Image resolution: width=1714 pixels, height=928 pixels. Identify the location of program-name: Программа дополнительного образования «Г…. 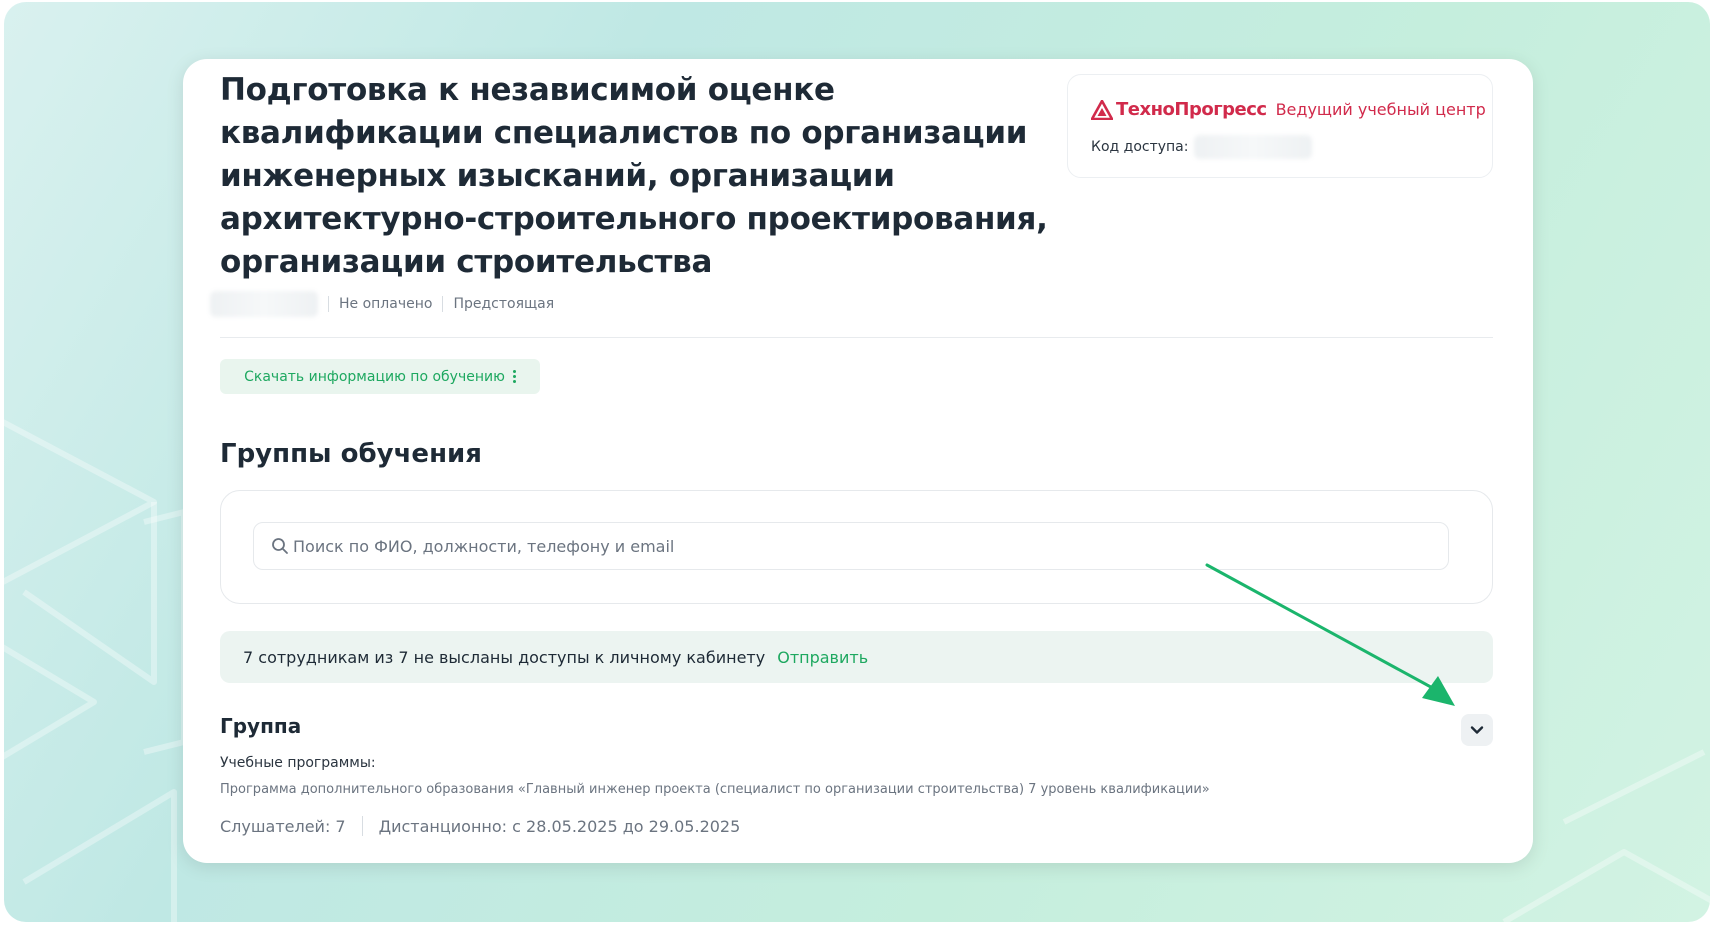
(715, 789).